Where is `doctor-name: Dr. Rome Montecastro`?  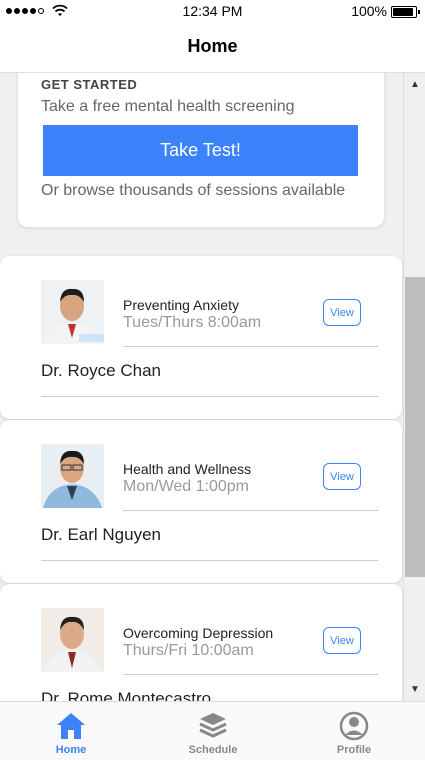 doctor-name: Dr. Rome Montecastro is located at coordinates (126, 695).